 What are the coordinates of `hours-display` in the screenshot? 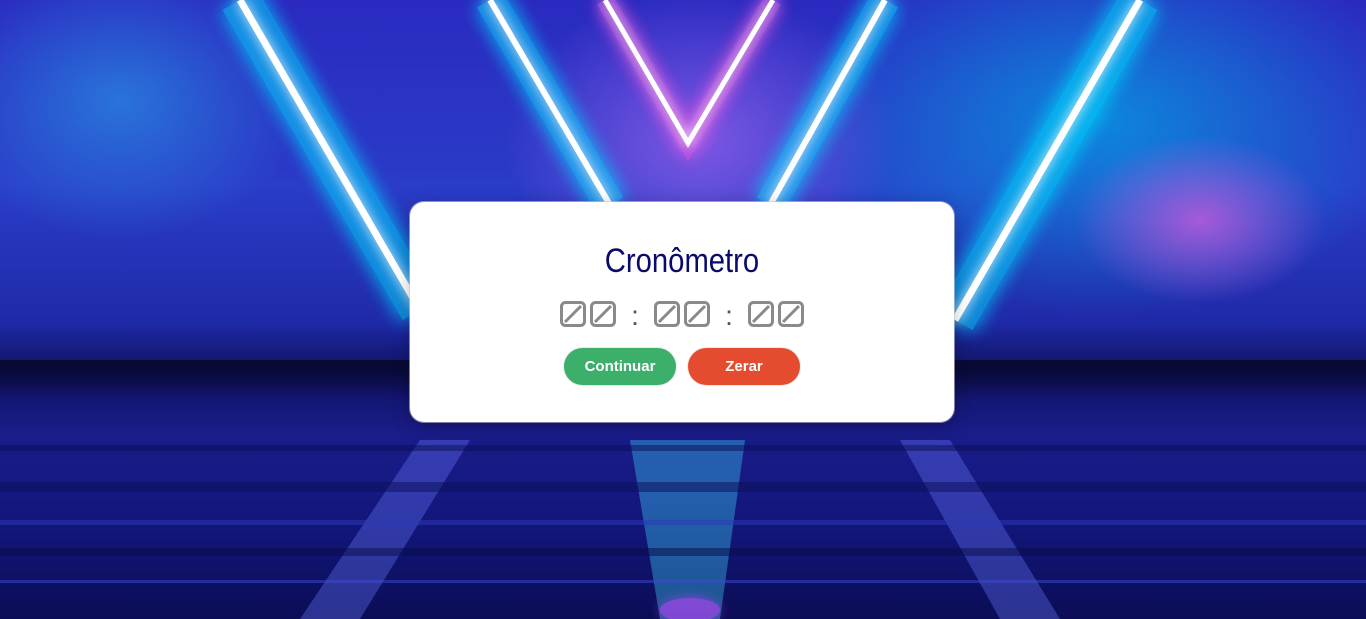 It's located at (588, 314).